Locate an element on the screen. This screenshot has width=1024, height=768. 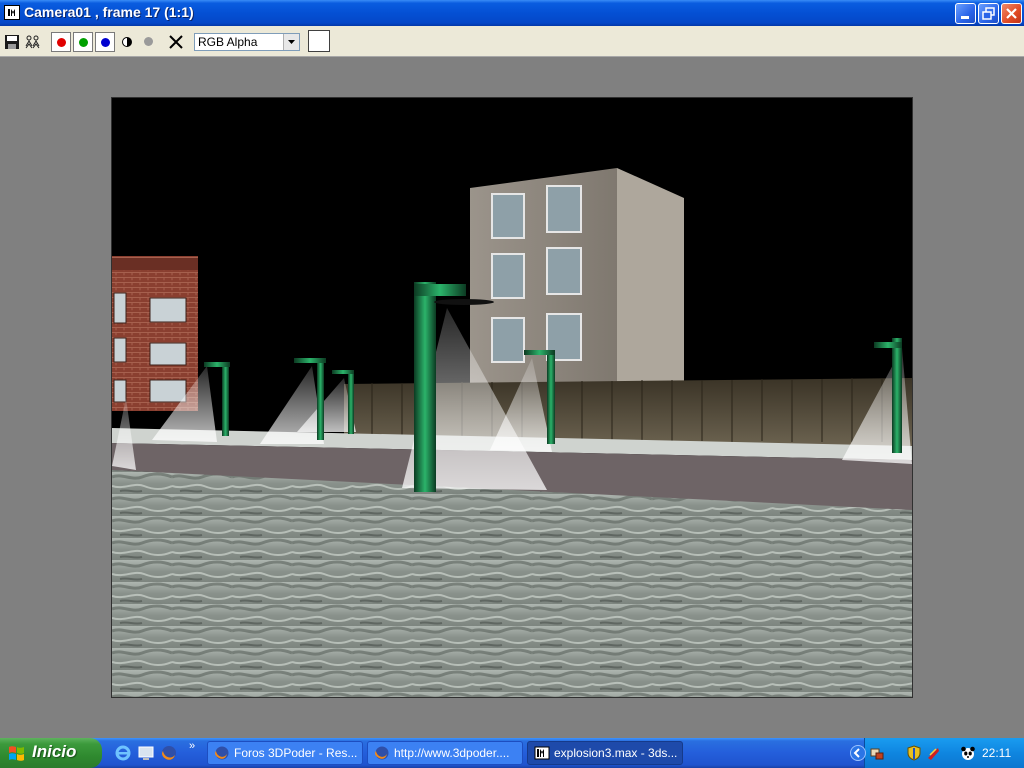
restore-icon is located at coordinates (988, 13).